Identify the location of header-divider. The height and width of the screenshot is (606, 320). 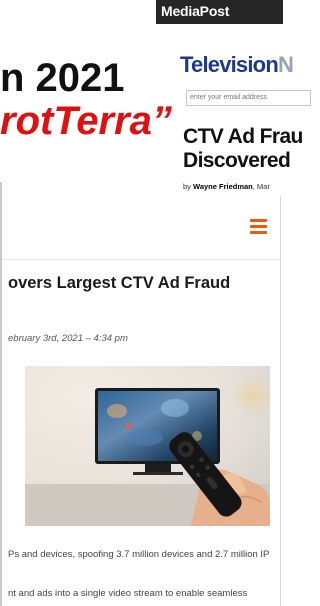
(140, 259).